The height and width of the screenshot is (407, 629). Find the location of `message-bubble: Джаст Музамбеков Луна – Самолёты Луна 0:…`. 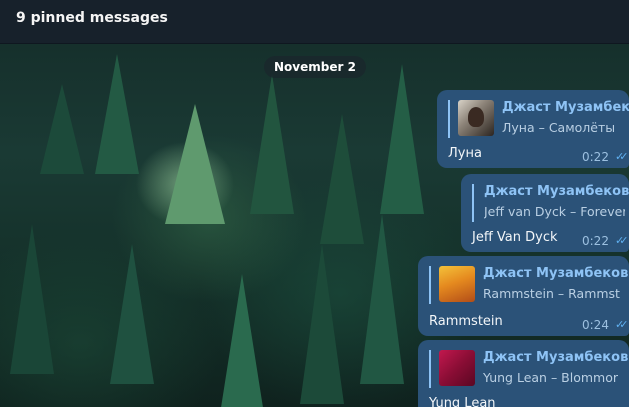

message-bubble: Джаст Музамбеков Луна – Самолёты Луна 0:… is located at coordinates (533, 129).